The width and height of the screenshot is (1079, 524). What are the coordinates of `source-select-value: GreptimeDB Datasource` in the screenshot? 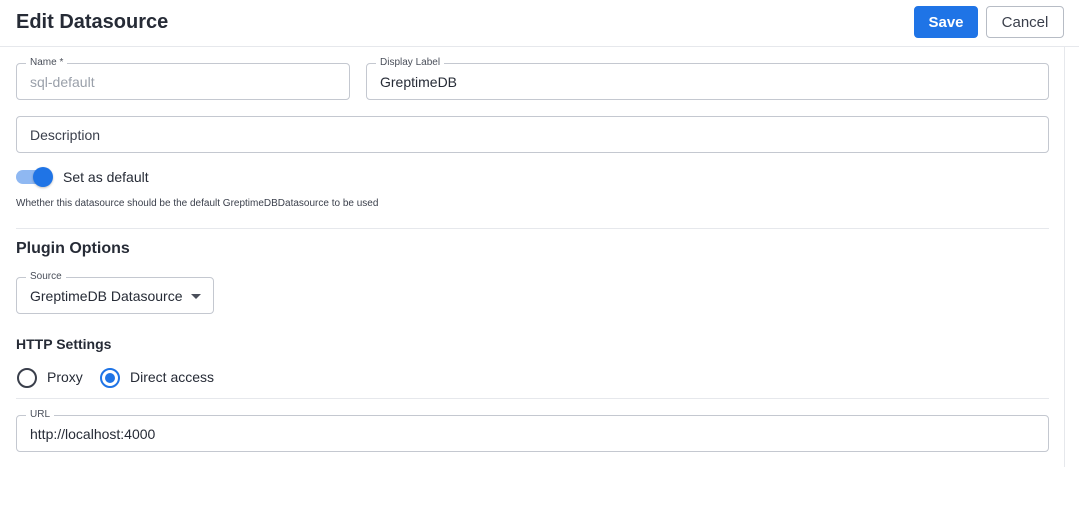 It's located at (106, 295).